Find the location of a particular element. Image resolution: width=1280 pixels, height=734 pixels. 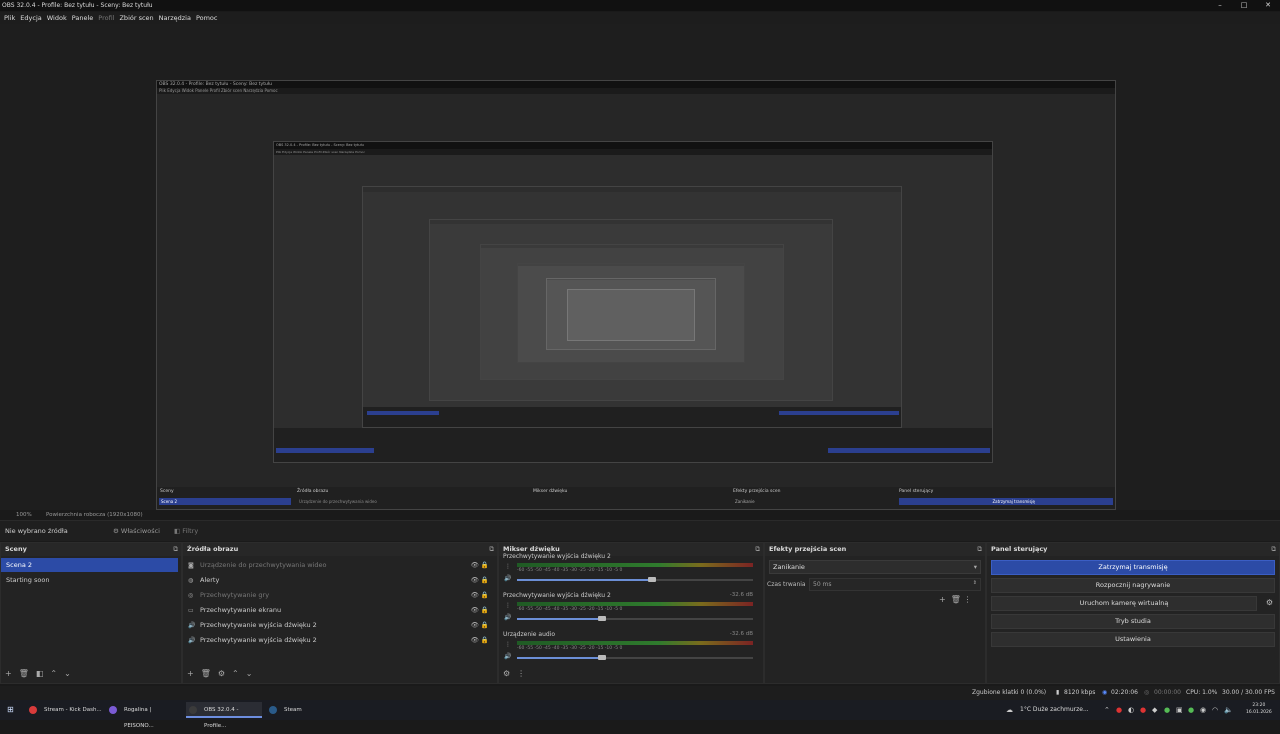

mixer-channel-name: Urządzenie audio is located at coordinates (529, 634).